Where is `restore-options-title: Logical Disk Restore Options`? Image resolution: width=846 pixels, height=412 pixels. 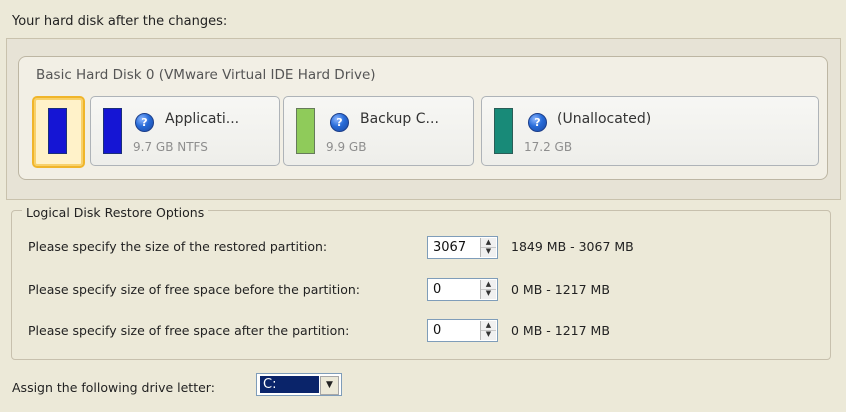
restore-options-title: Logical Disk Restore Options is located at coordinates (115, 212).